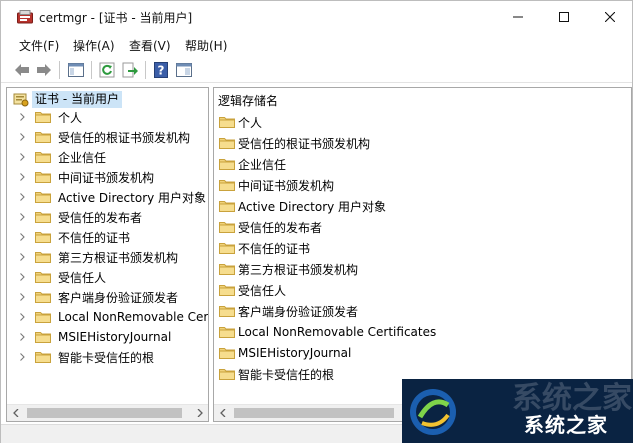 The image size is (633, 443). Describe the element at coordinates (79, 217) in the screenshot. I see `tree-item: 受信任的发布者` at that location.